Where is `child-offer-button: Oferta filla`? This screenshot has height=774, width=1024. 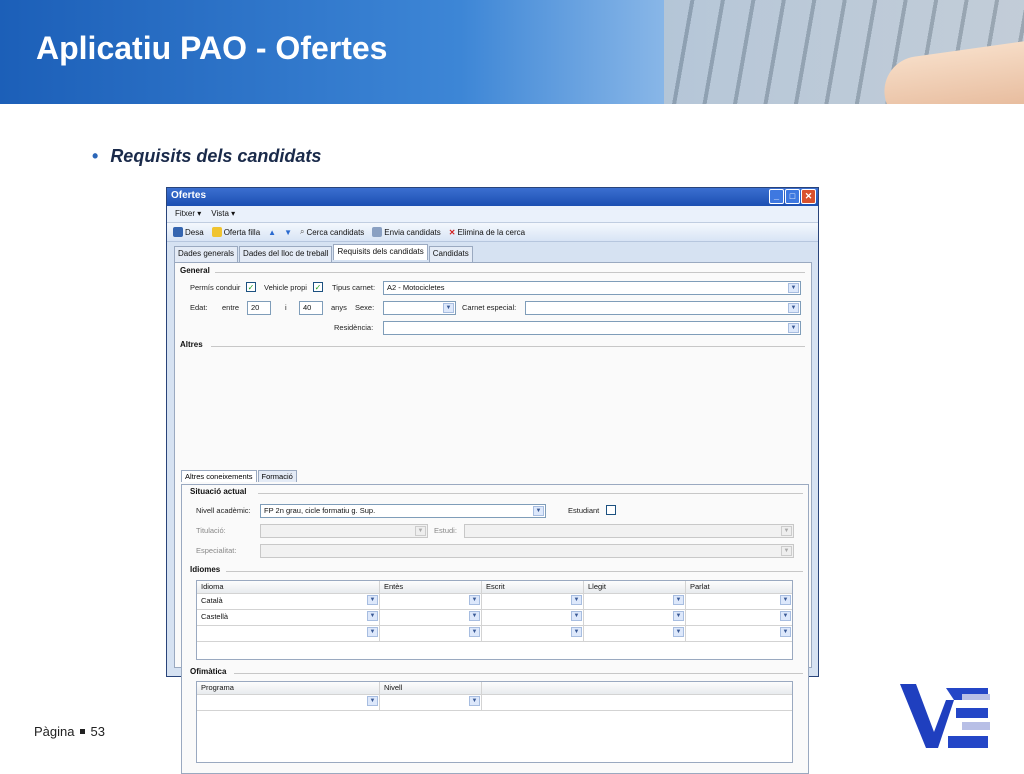
child-offer-button: Oferta filla is located at coordinates (236, 232).